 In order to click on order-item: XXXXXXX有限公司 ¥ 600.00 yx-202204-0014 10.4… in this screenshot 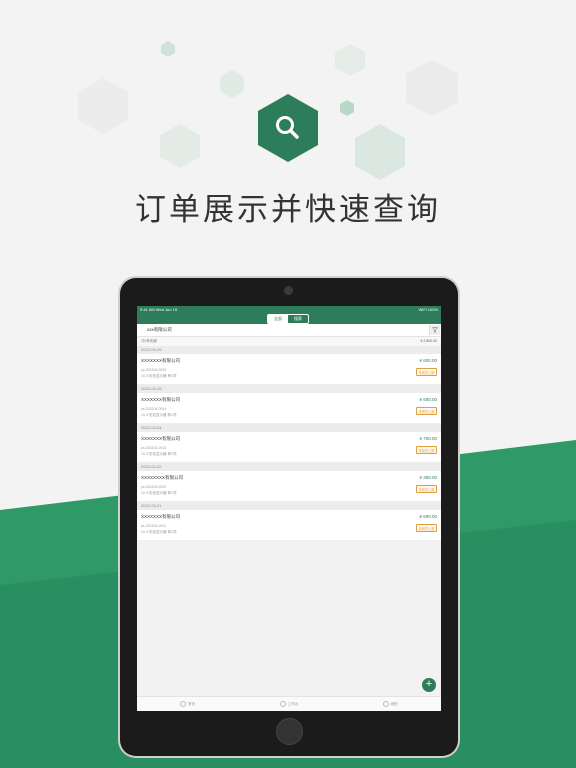, I will do `click(289, 408)`.